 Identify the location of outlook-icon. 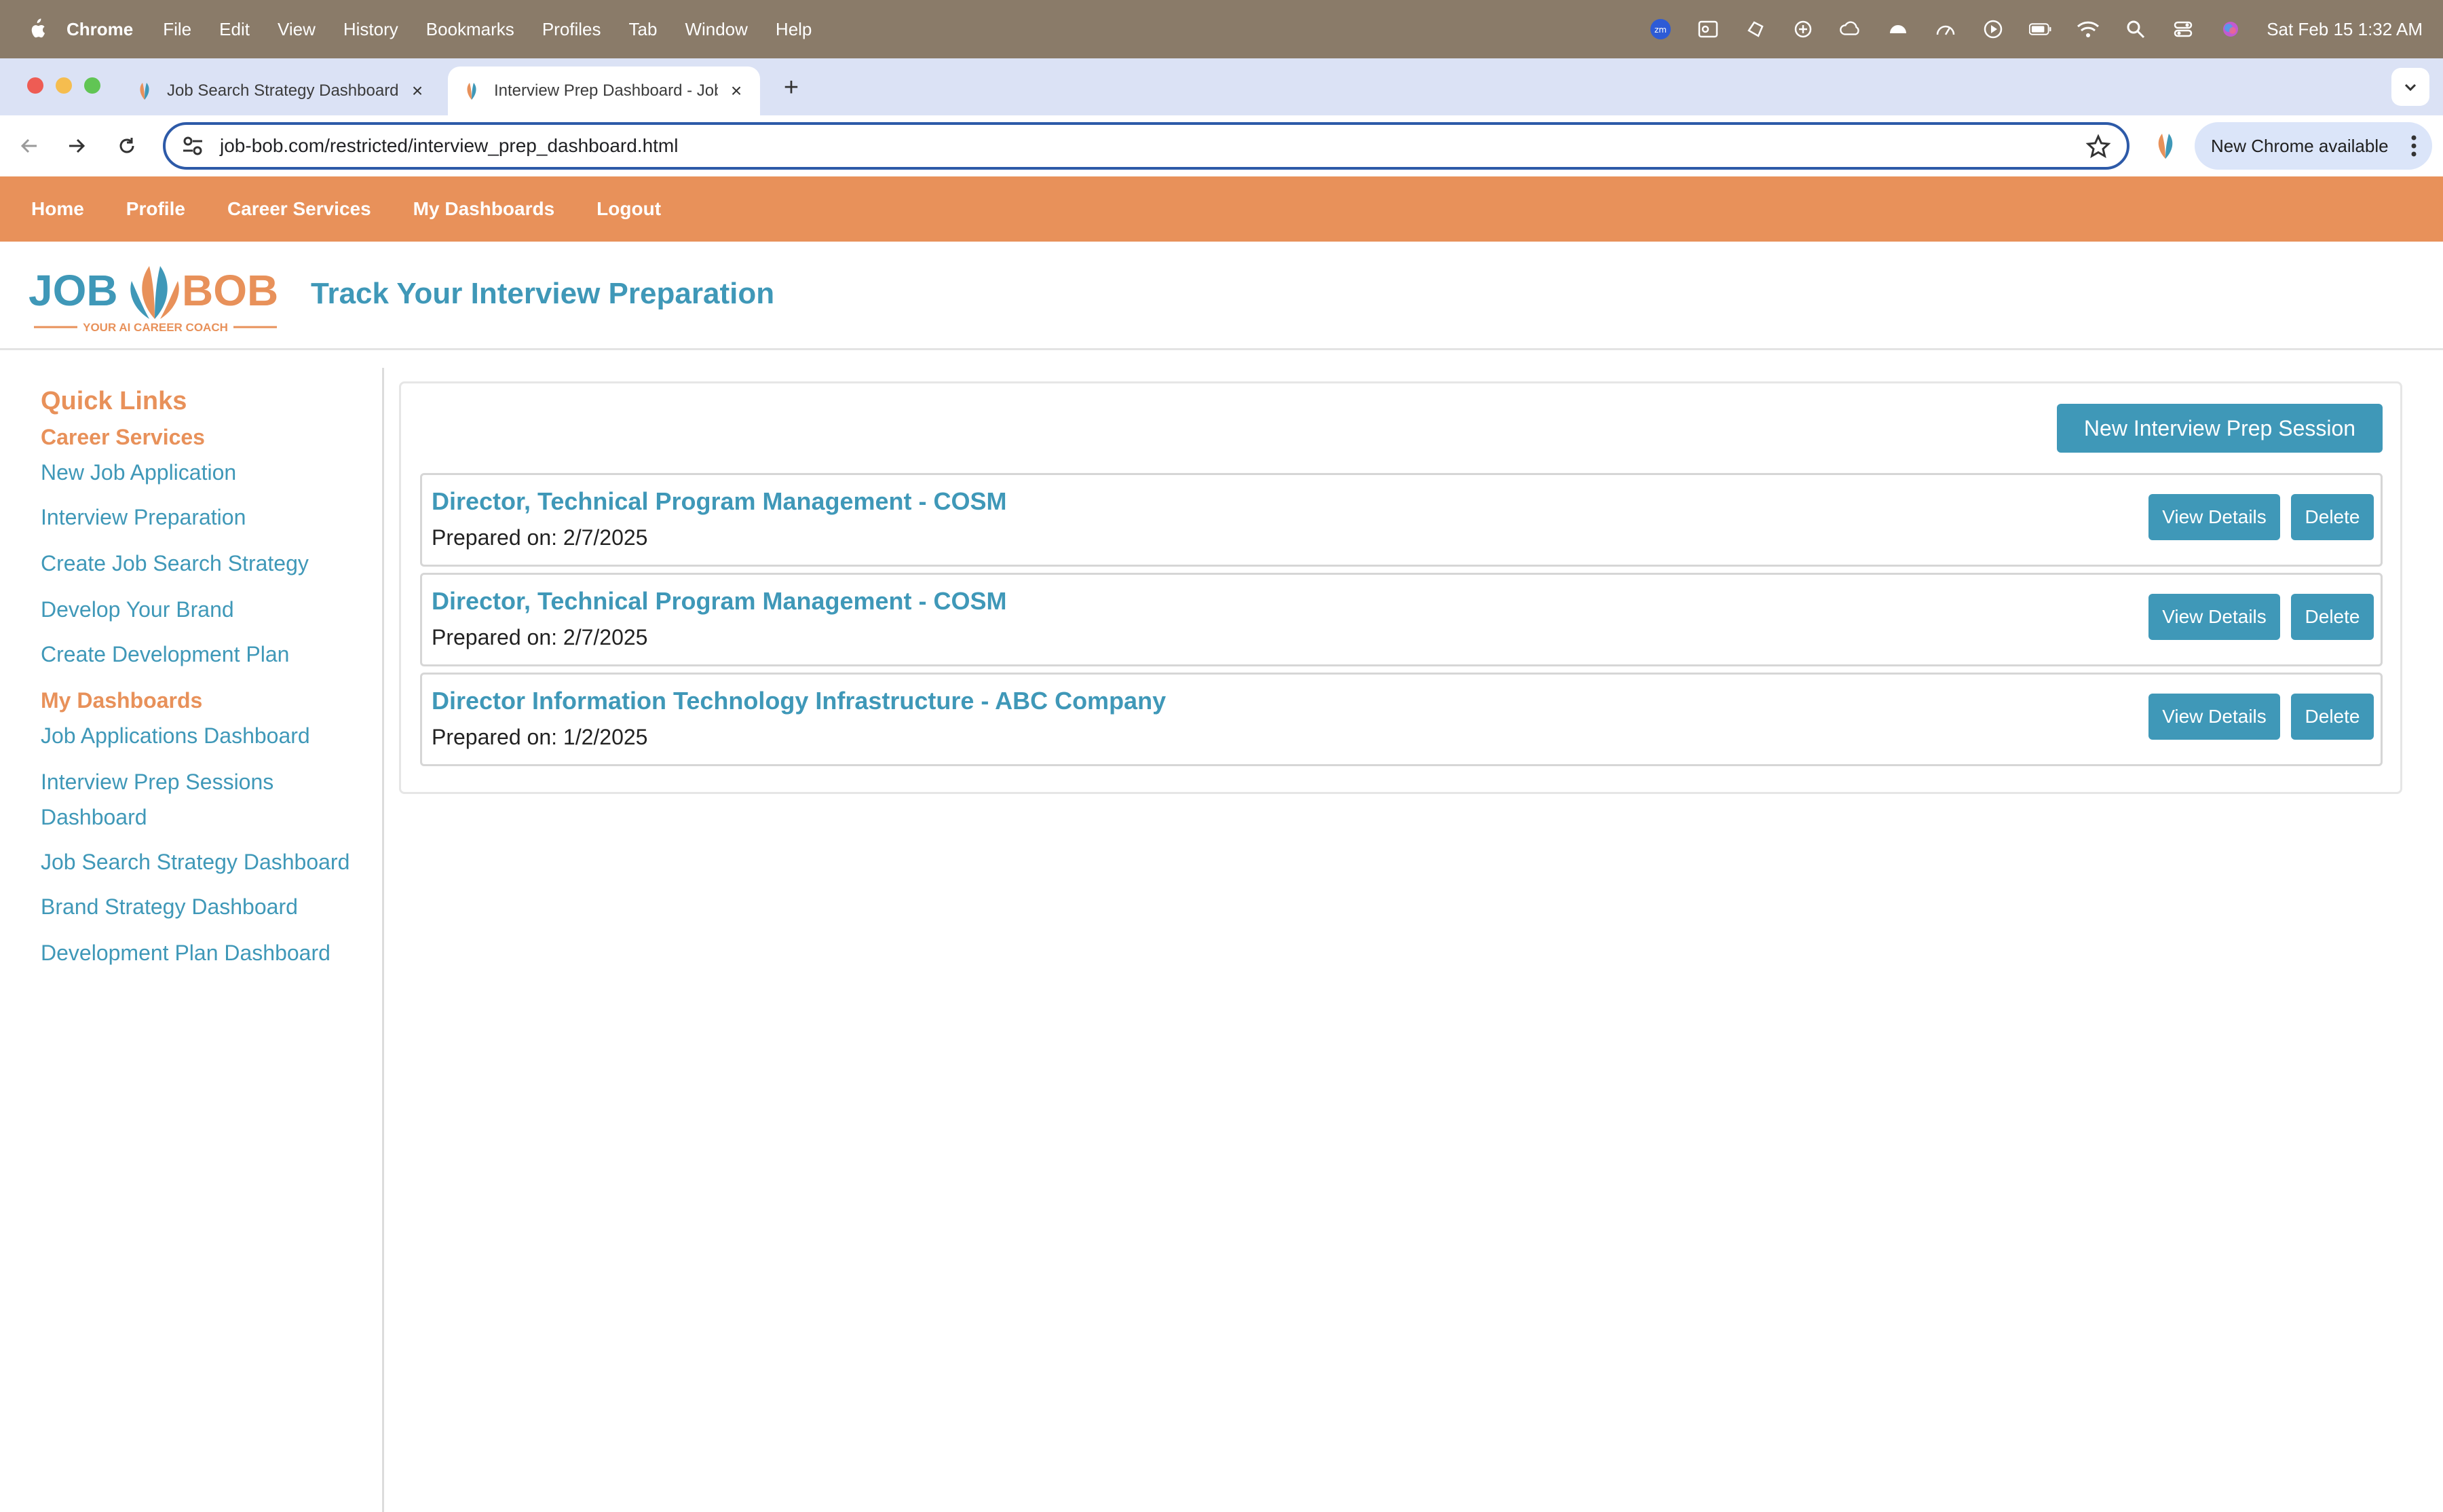
(1709, 29).